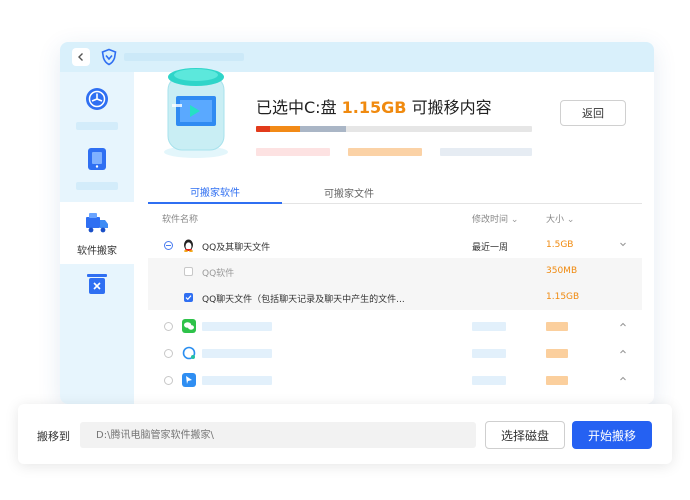 The width and height of the screenshot is (690, 500). I want to click on table-row-qq-software: QQ软件 350MB, so click(395, 271).